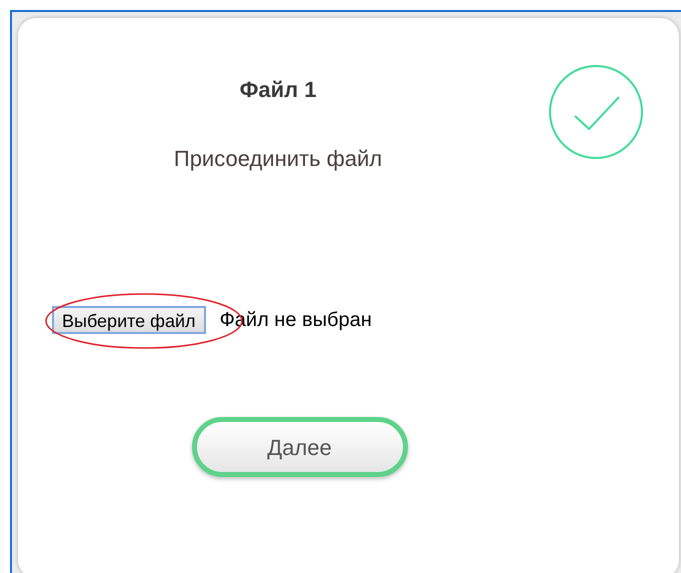  Describe the element at coordinates (278, 159) in the screenshot. I see `card-subtitle: Присоединить файл` at that location.